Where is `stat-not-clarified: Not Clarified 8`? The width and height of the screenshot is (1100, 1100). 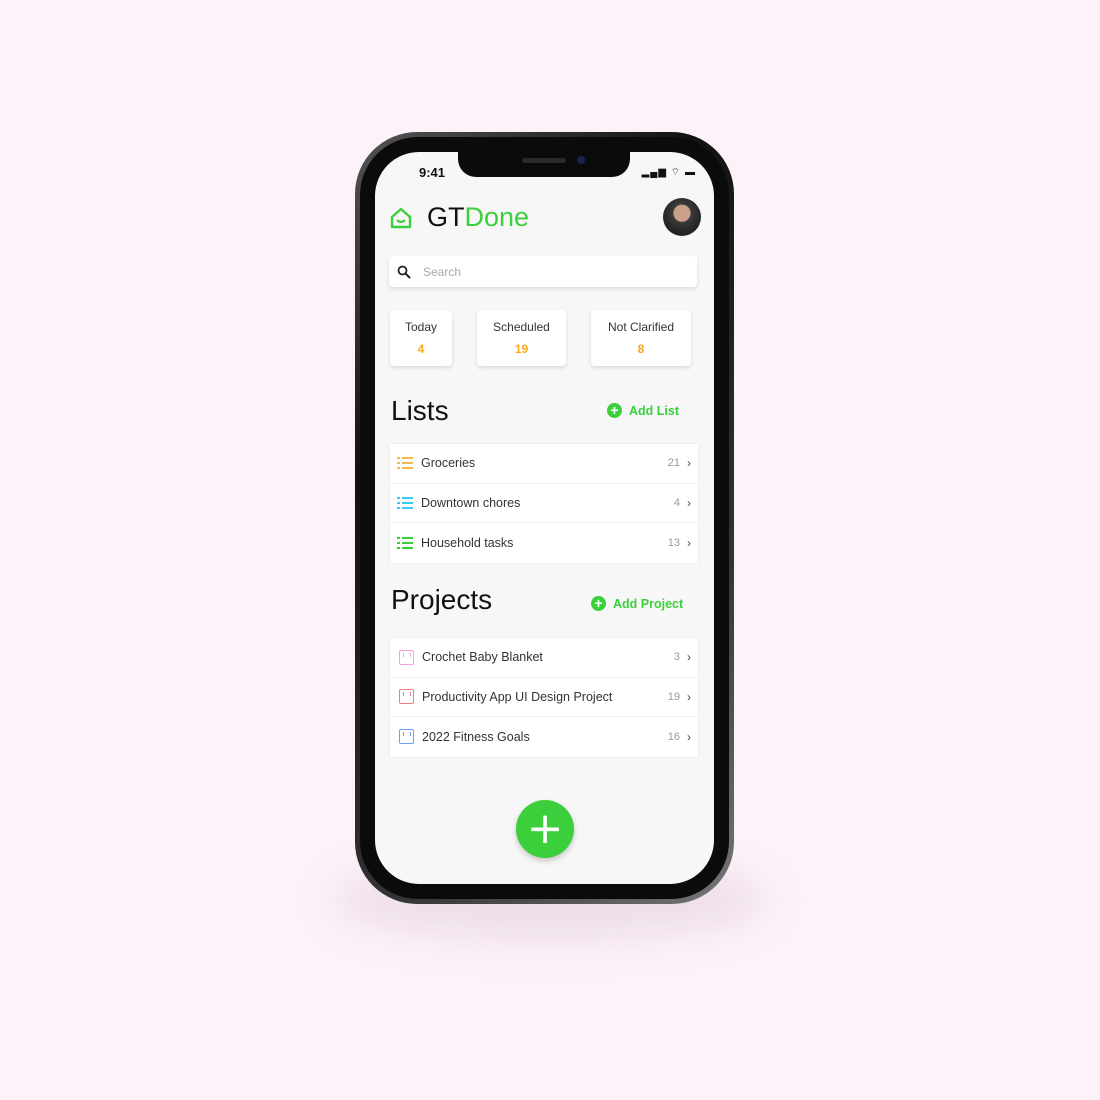 stat-not-clarified: Not Clarified 8 is located at coordinates (641, 338).